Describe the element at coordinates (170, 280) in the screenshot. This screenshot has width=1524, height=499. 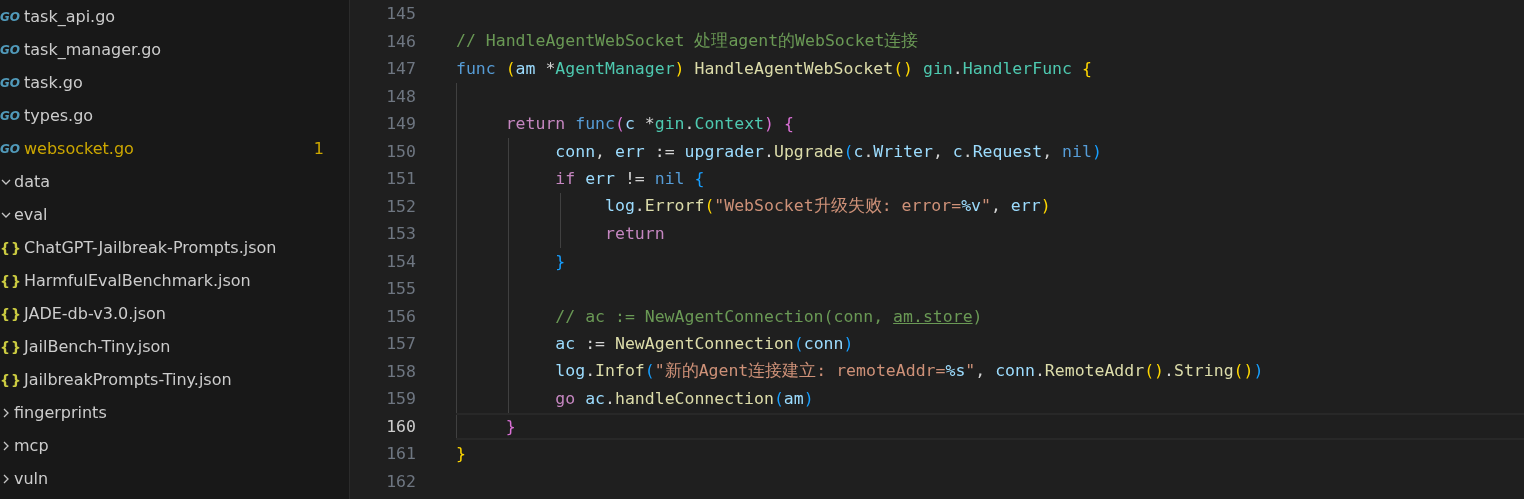
I see `file-item: {}HarmfulEvalBenchmark.json` at that location.